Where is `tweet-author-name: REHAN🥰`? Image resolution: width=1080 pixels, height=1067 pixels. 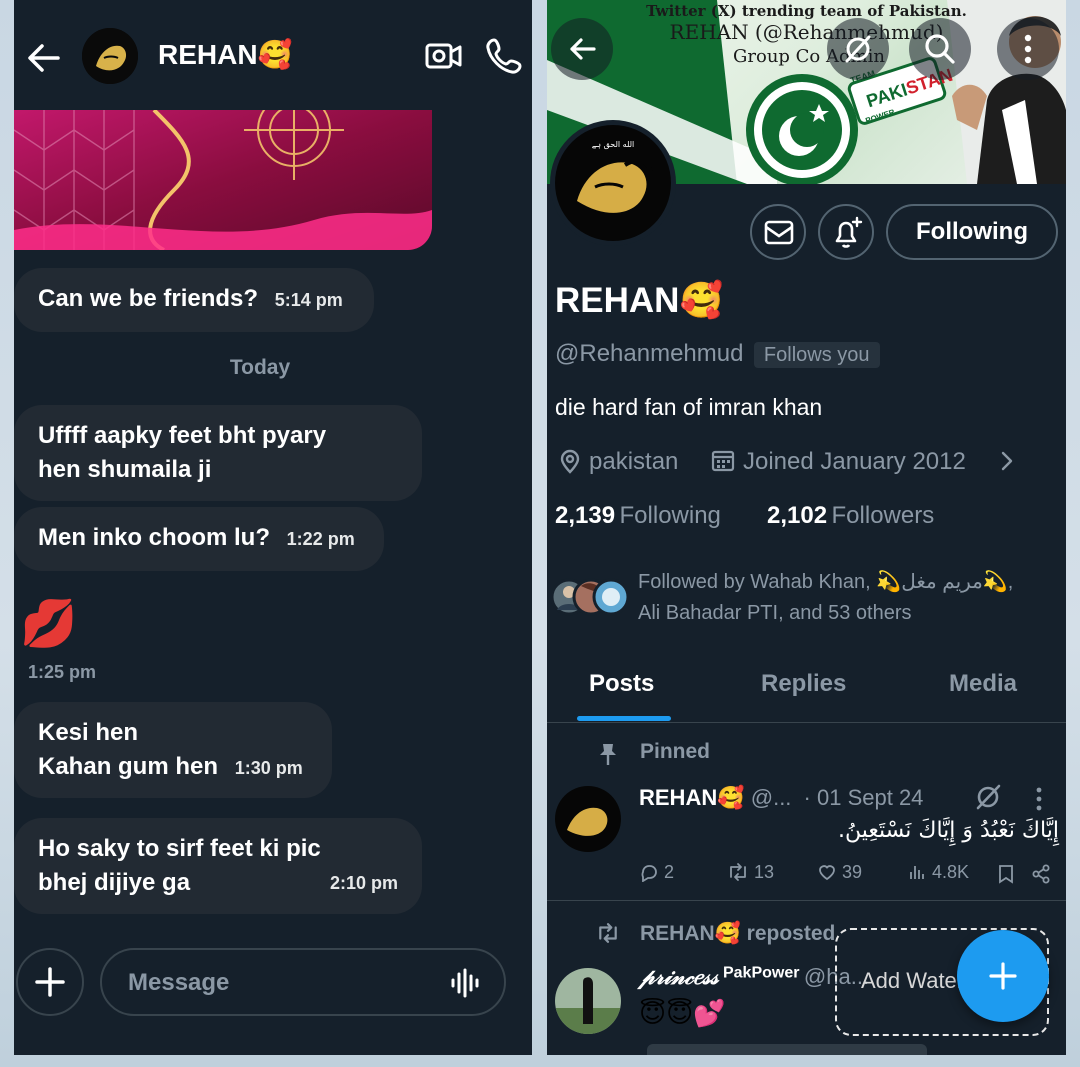
tweet-author-name: REHAN🥰 is located at coordinates (692, 797).